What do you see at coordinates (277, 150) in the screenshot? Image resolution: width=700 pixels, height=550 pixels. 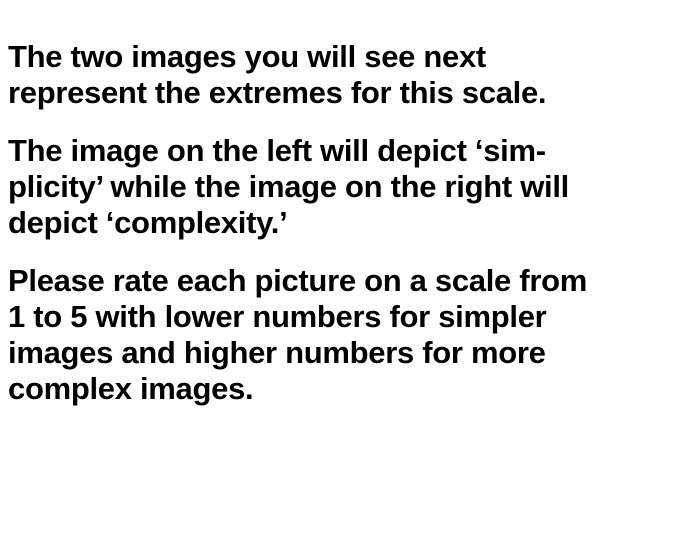 I see `extremes-line-1: The image on the left will depict ‘sim-` at bounding box center [277, 150].